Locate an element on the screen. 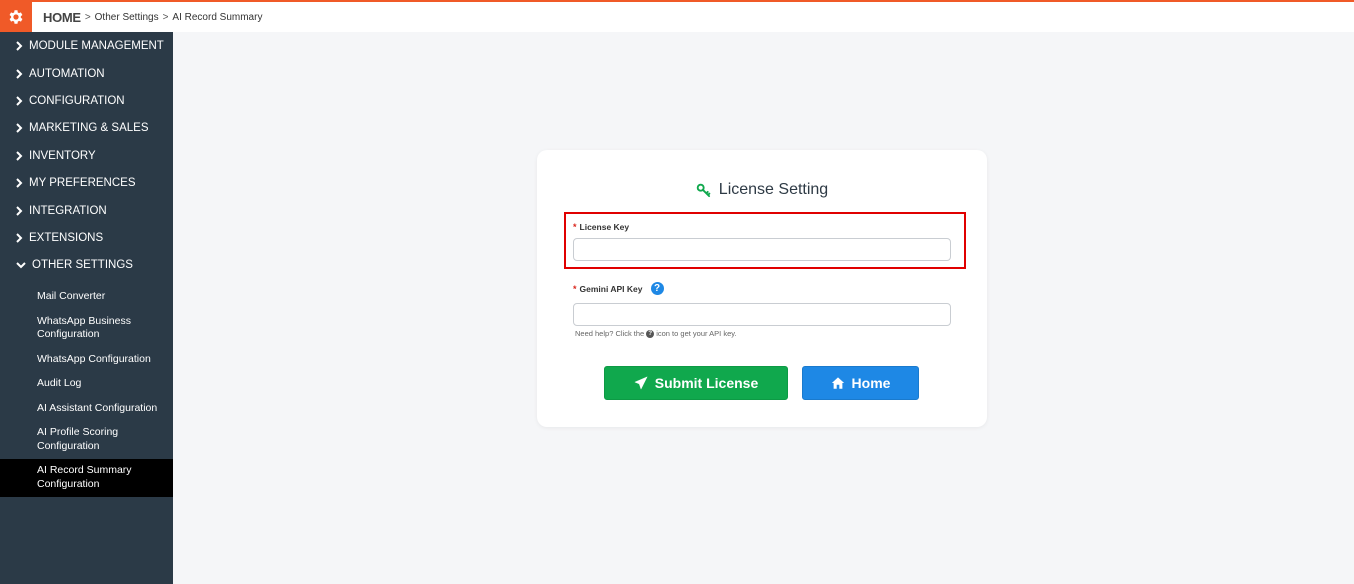 The width and height of the screenshot is (1354, 584). card-title: License Setting is located at coordinates (762, 190).